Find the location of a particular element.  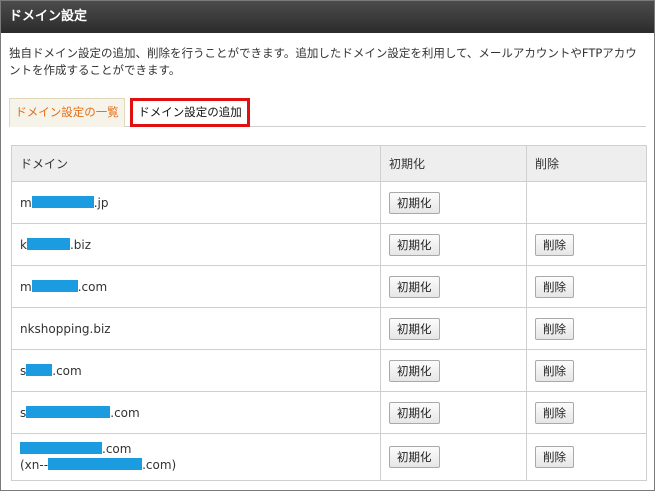

table-row: m .com 初期化 削除 is located at coordinates (329, 286).